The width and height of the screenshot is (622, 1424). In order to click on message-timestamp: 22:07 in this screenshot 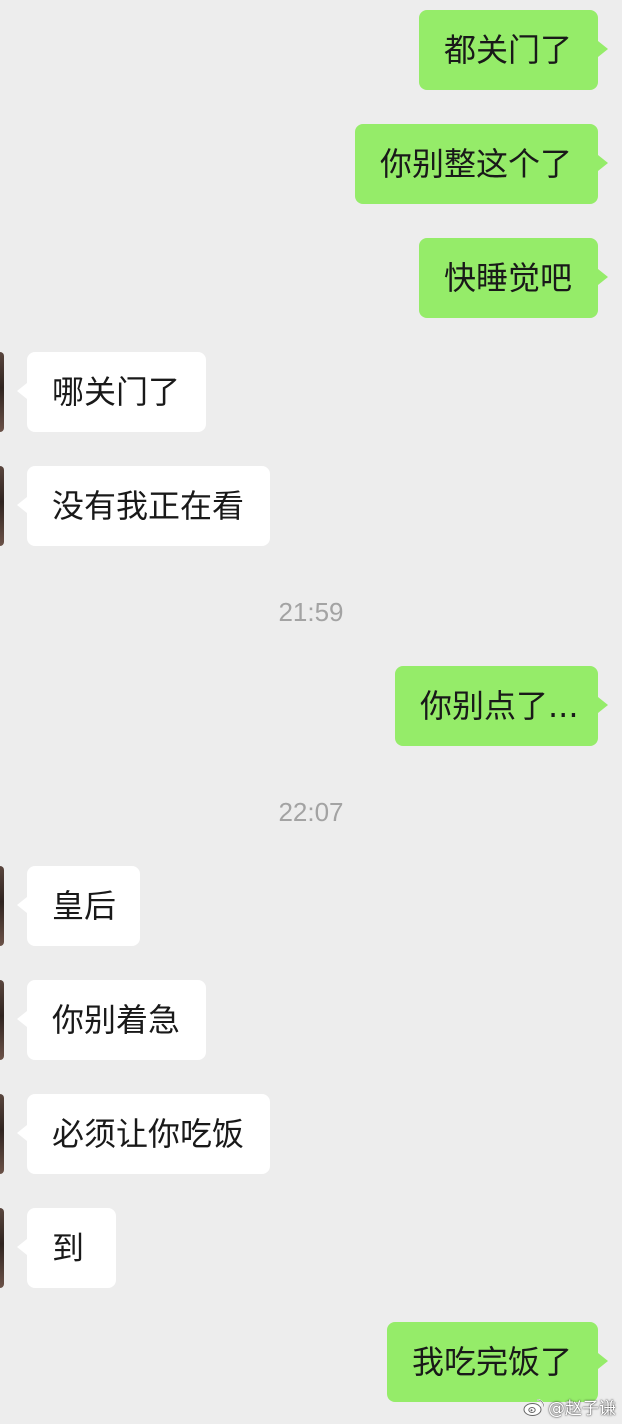, I will do `click(311, 812)`.